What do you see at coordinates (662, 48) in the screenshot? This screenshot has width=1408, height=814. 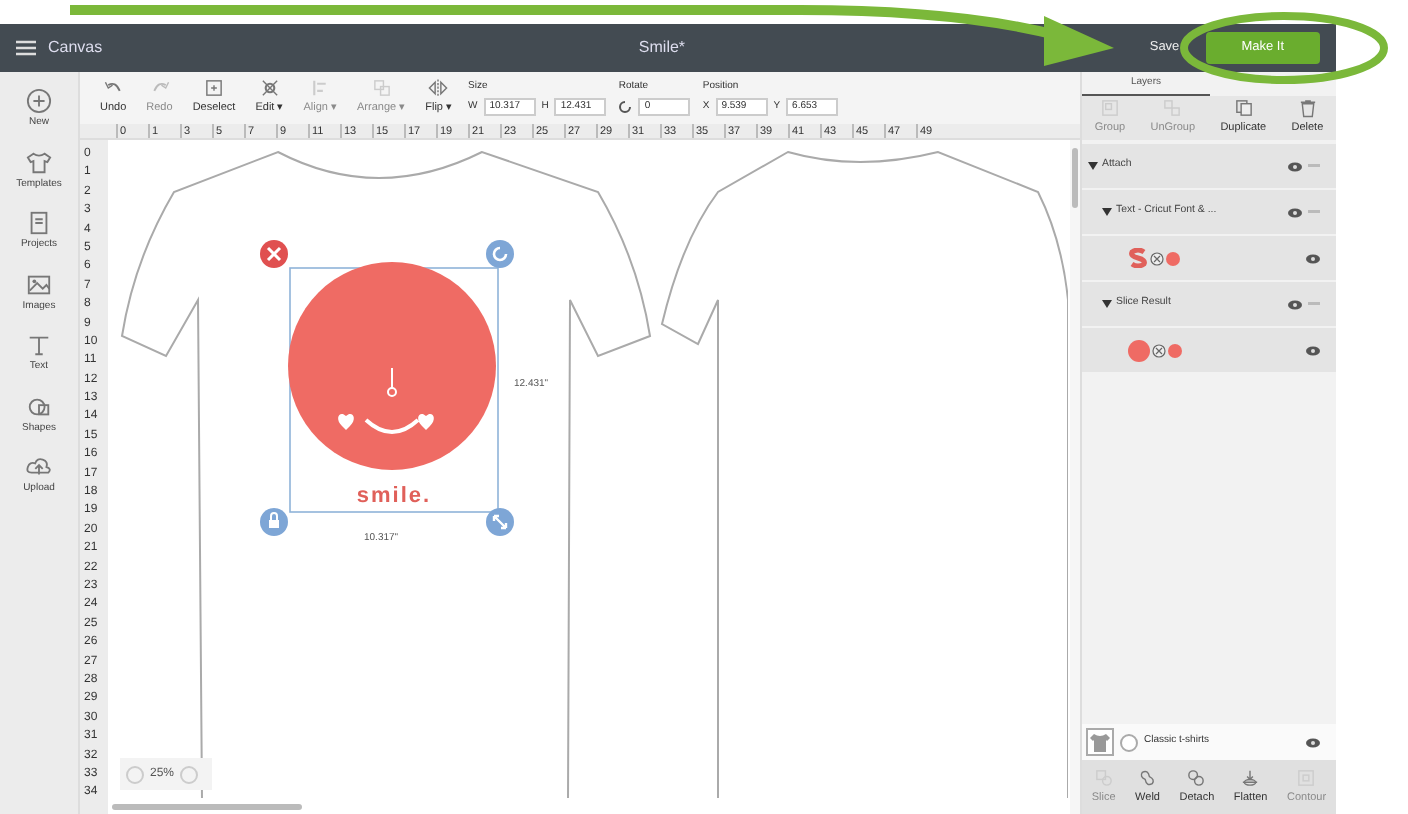 I see `document-title: Smile*` at bounding box center [662, 48].